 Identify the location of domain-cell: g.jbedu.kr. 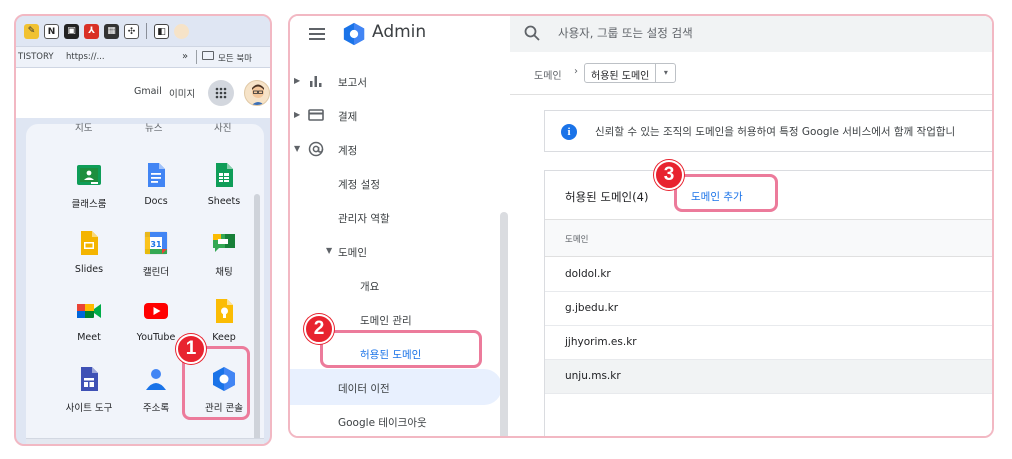
(592, 308).